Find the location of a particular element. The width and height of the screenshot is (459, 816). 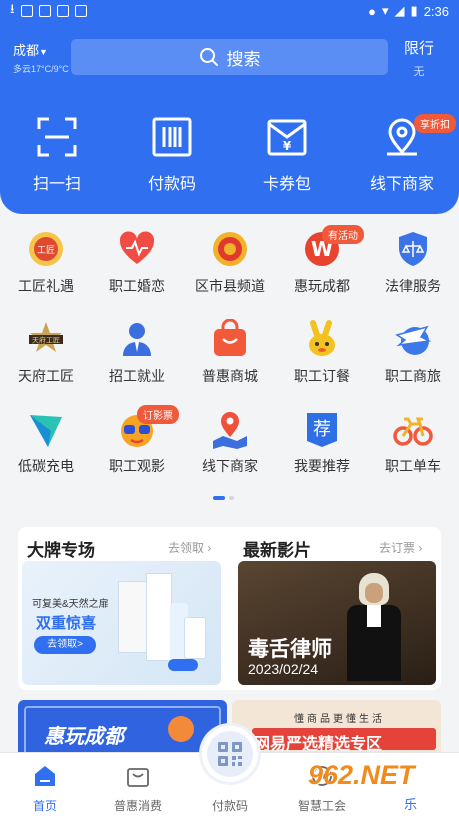

recommend-icon: 荐 is located at coordinates (322, 430).